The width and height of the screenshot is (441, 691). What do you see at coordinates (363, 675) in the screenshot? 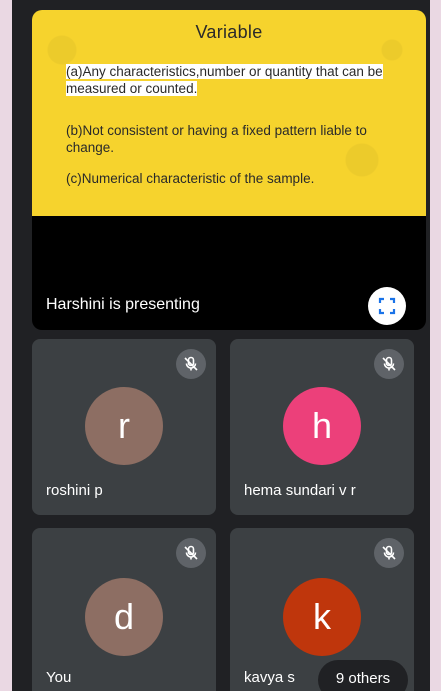
I see `others-button: 9 others` at bounding box center [363, 675].